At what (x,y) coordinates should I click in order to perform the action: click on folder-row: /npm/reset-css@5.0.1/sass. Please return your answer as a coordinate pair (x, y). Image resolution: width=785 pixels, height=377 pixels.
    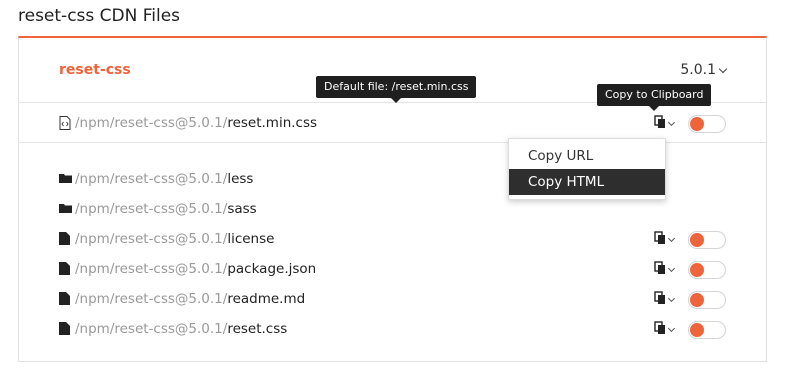
    Looking at the image, I should click on (158, 209).